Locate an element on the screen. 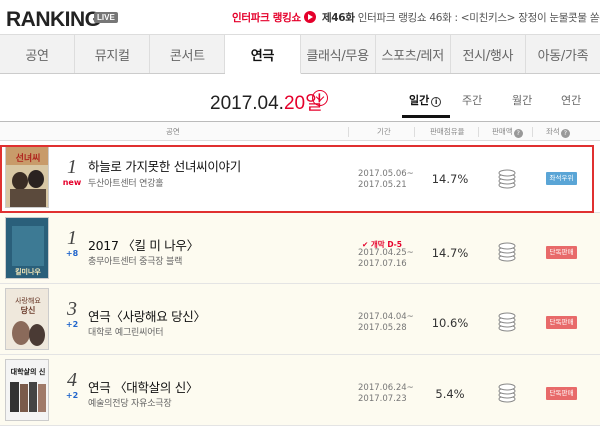  date-end: 2017.07.16 is located at coordinates (382, 264).